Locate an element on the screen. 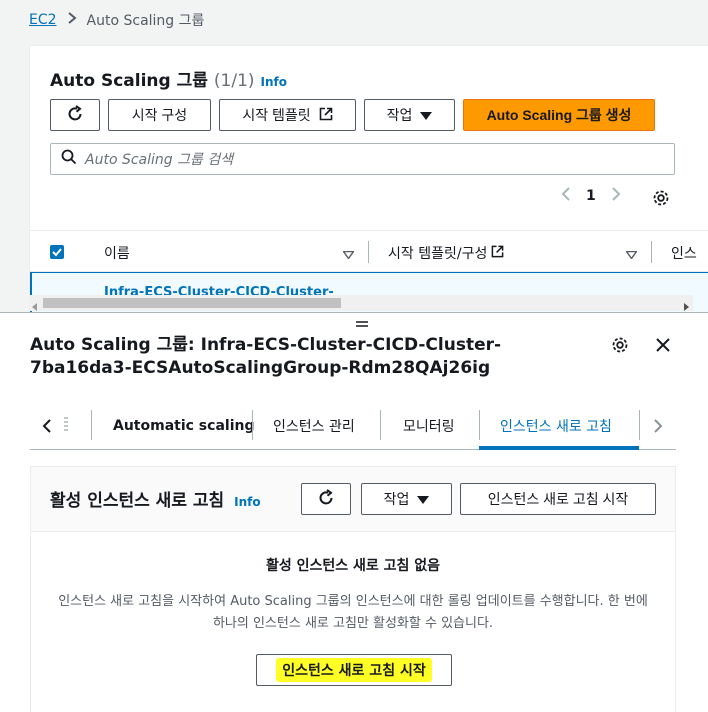 This screenshot has height=712, width=708. column-name: 이름 is located at coordinates (117, 253).